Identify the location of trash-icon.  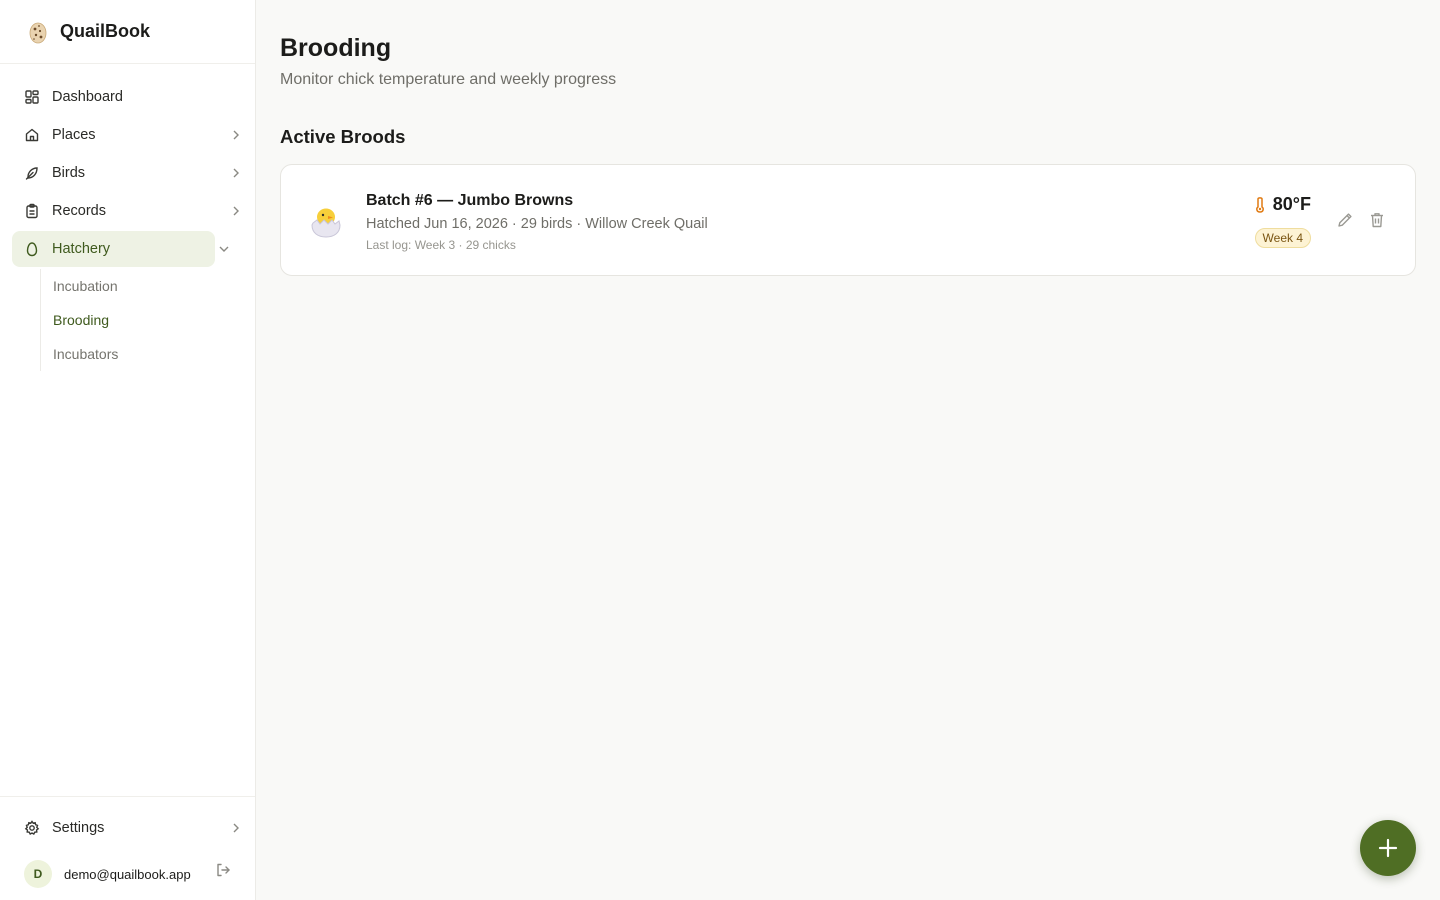
(1377, 220).